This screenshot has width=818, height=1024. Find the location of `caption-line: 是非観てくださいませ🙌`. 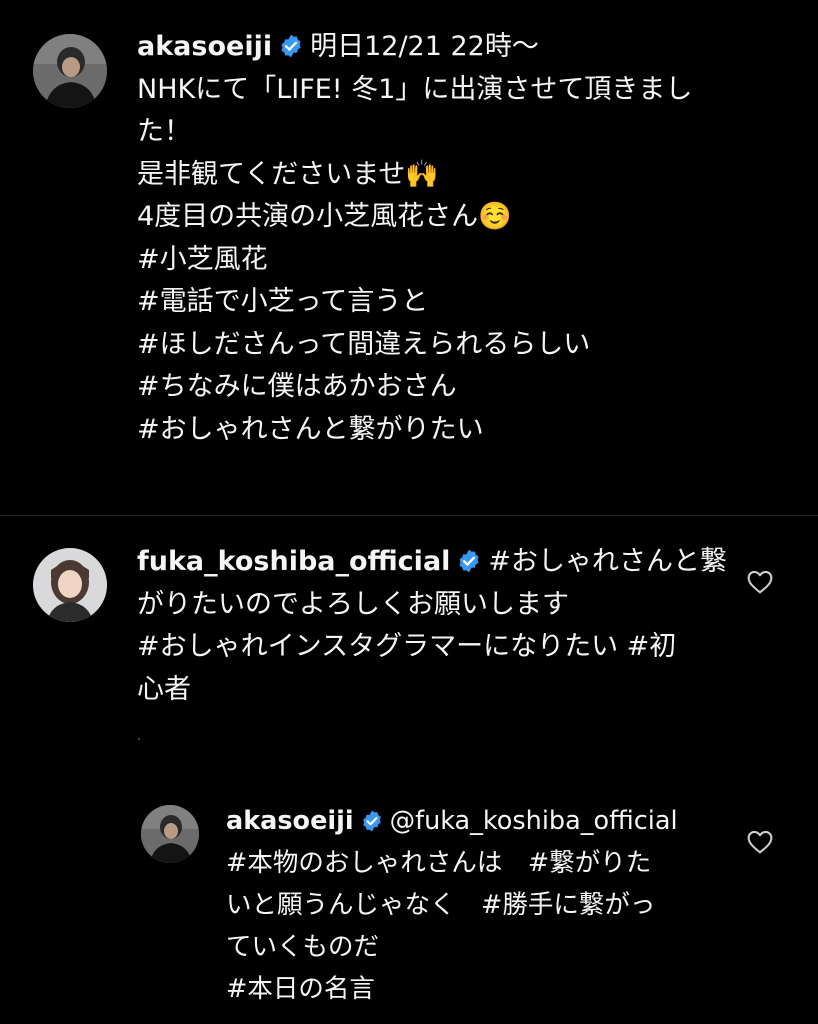

caption-line: 是非観てくださいませ🙌 is located at coordinates (288, 174).